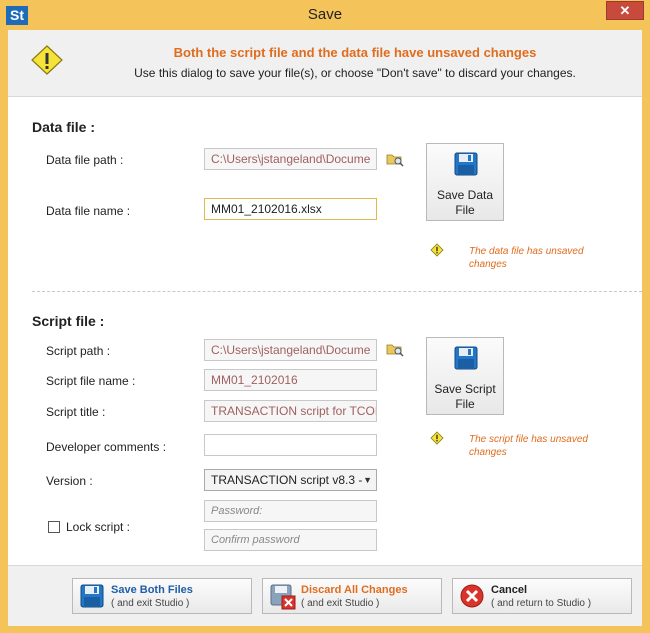 The width and height of the screenshot is (650, 633). I want to click on data-file-path-label: Data file path :, so click(85, 160).